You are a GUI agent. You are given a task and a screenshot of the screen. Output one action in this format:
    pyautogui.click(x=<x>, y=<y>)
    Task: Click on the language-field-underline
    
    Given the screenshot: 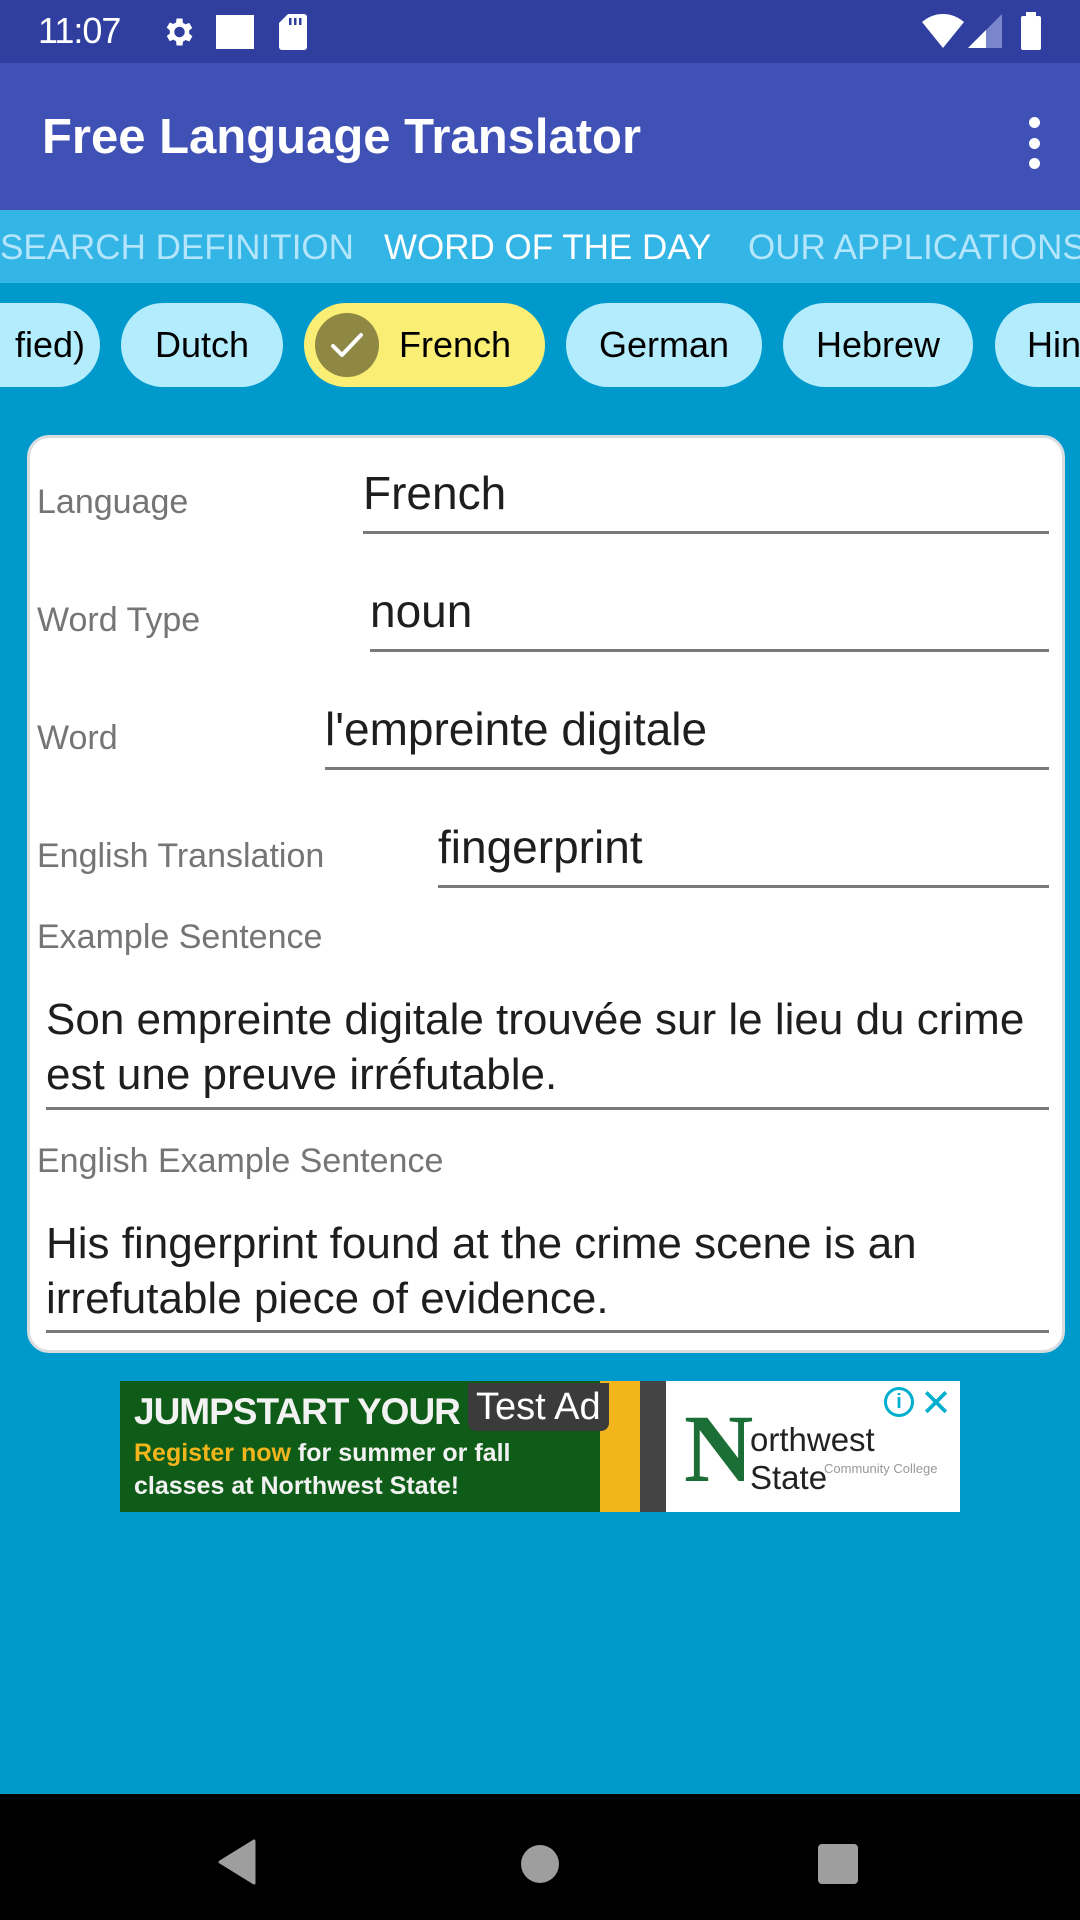 What is the action you would take?
    pyautogui.click(x=706, y=532)
    